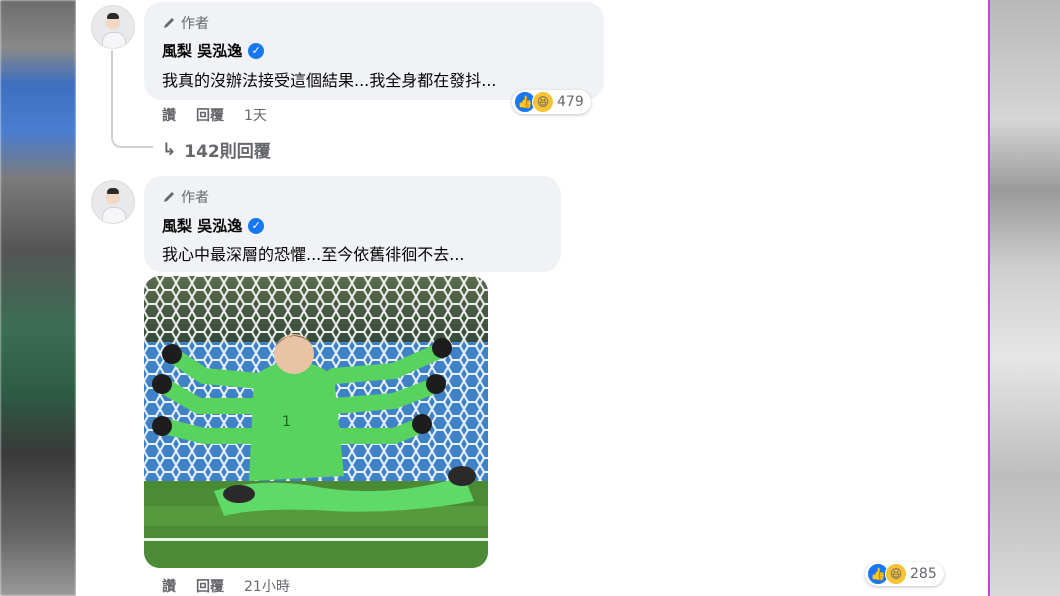  What do you see at coordinates (226, 586) in the screenshot?
I see `comment-actions: 讚 回覆 21小時` at bounding box center [226, 586].